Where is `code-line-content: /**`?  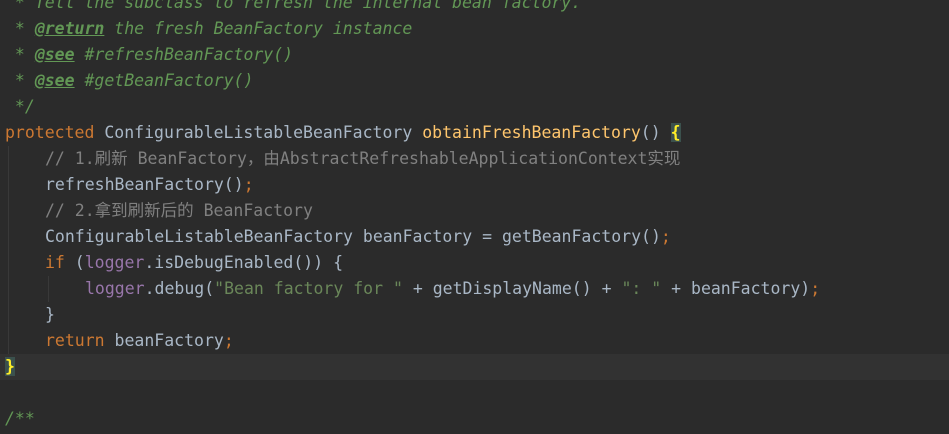 code-line-content: /** is located at coordinates (20, 418).